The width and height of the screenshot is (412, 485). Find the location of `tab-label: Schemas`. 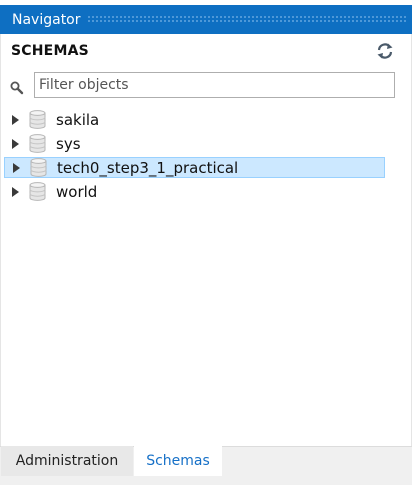

tab-label: Schemas is located at coordinates (178, 461).